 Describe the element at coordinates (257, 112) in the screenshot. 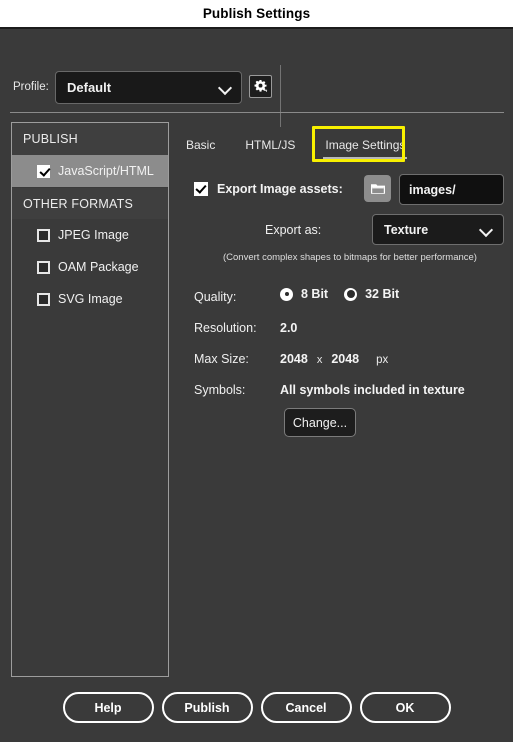

I see `header-divider` at that location.